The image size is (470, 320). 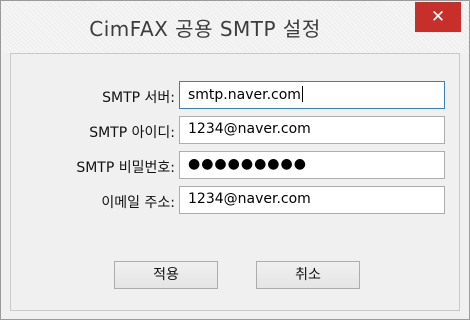 I want to click on close-icon: ✕, so click(x=438, y=17).